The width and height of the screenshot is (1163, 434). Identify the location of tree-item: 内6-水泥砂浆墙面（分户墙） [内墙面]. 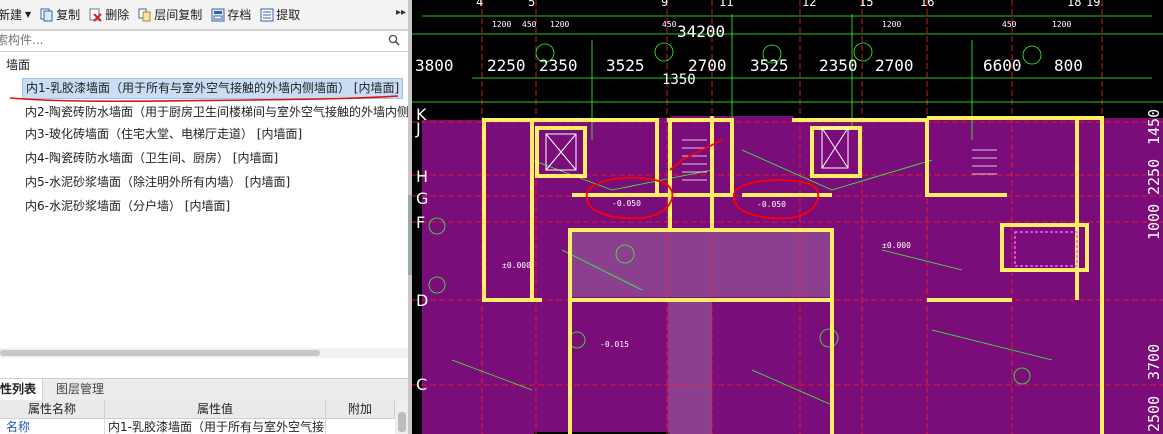
(127, 206).